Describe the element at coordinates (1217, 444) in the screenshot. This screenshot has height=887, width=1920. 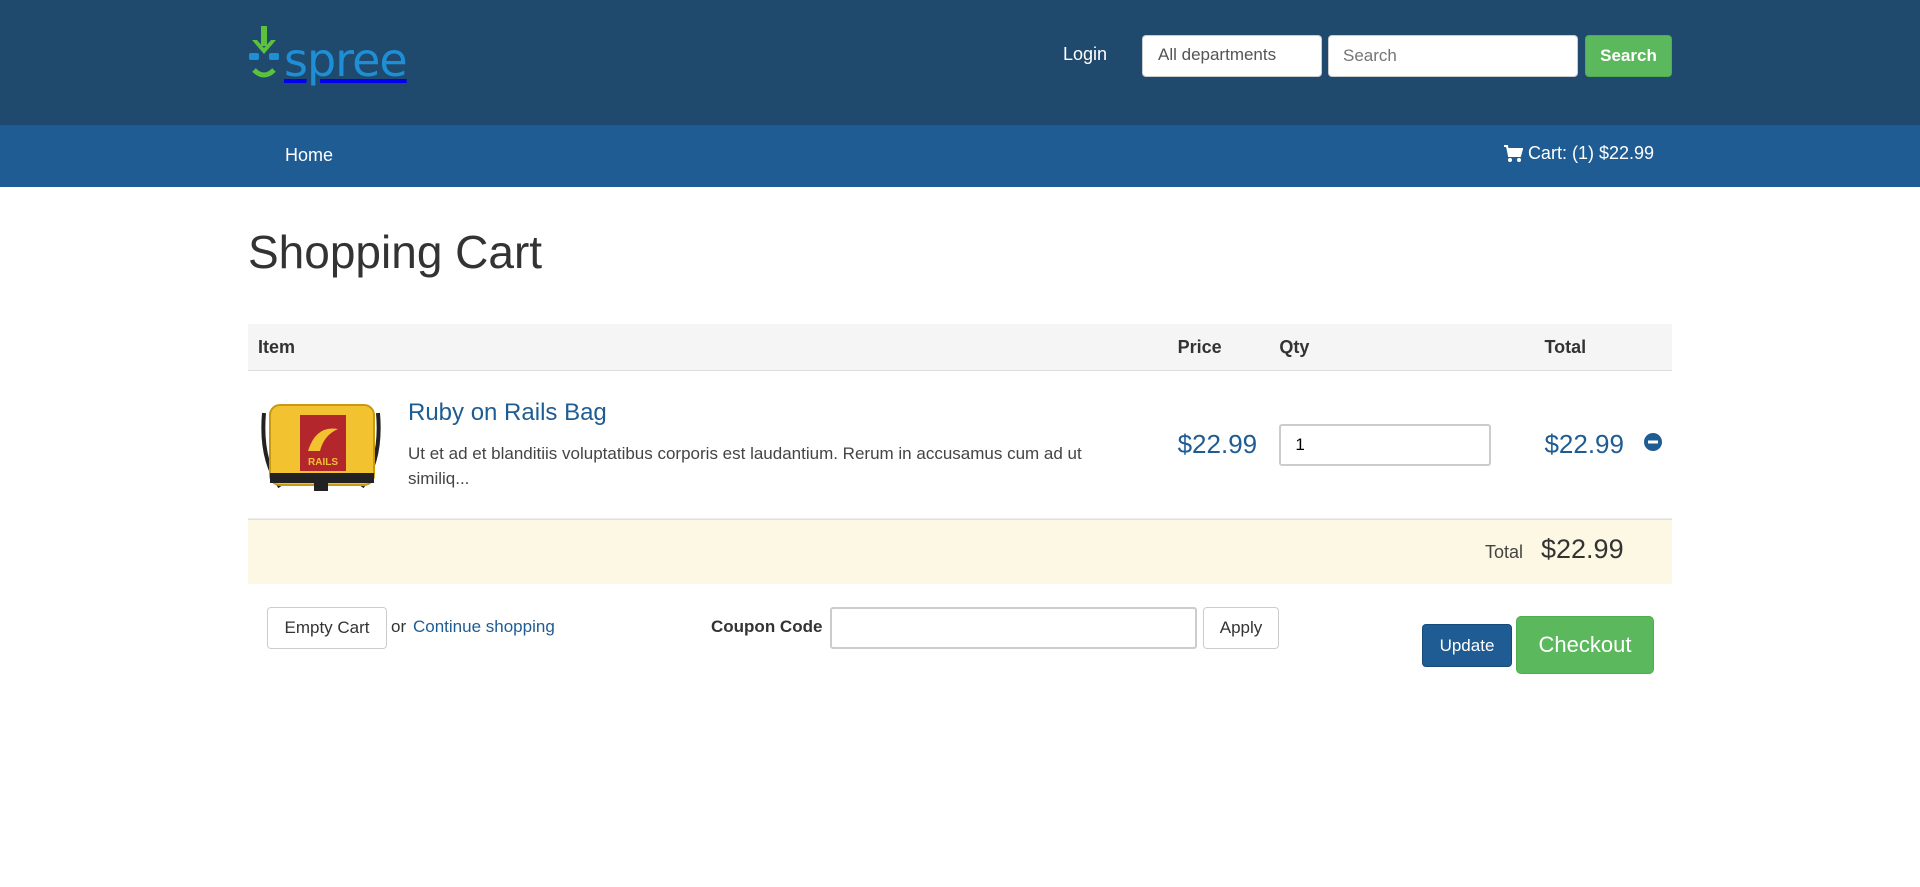
I see `item-price: $22.99` at that location.